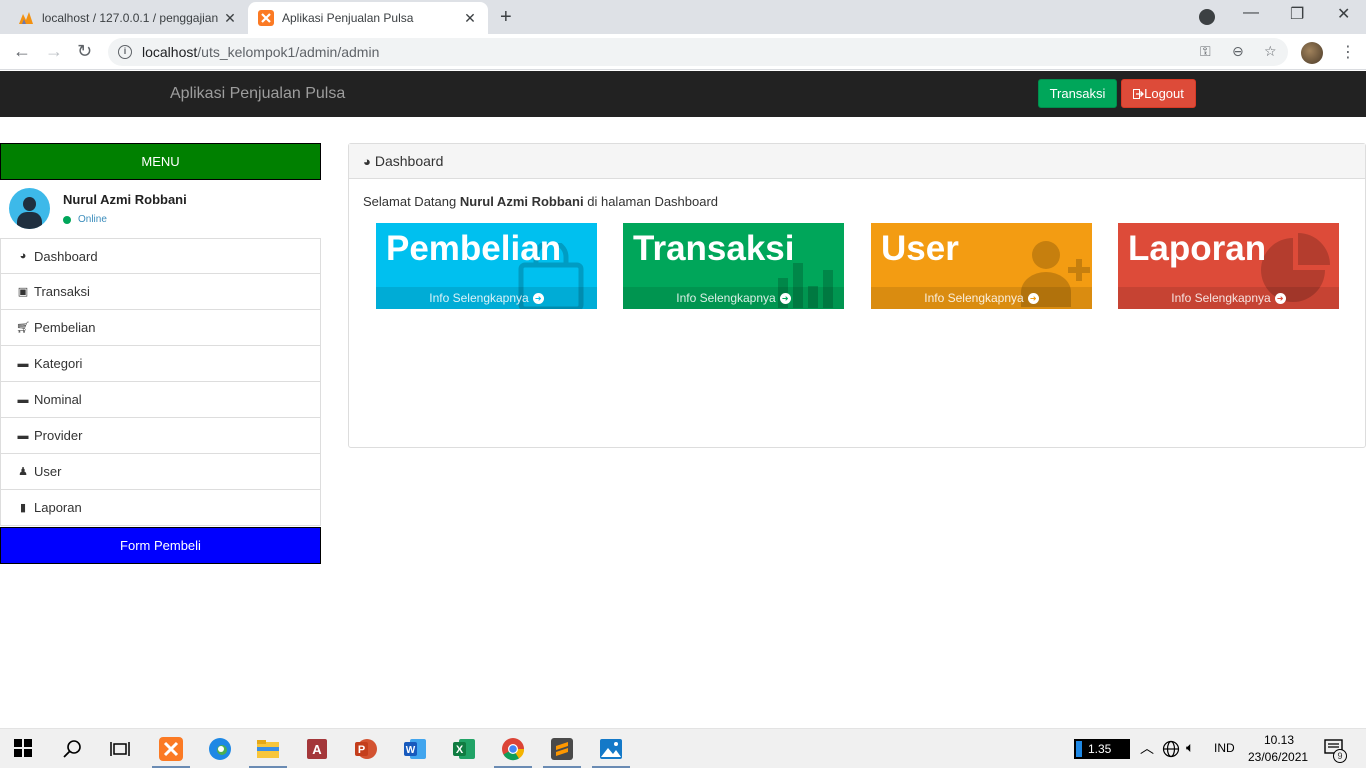 Image resolution: width=1366 pixels, height=768 pixels. Describe the element at coordinates (1343, 14) in the screenshot. I see `window-close-icon: ✕` at that location.